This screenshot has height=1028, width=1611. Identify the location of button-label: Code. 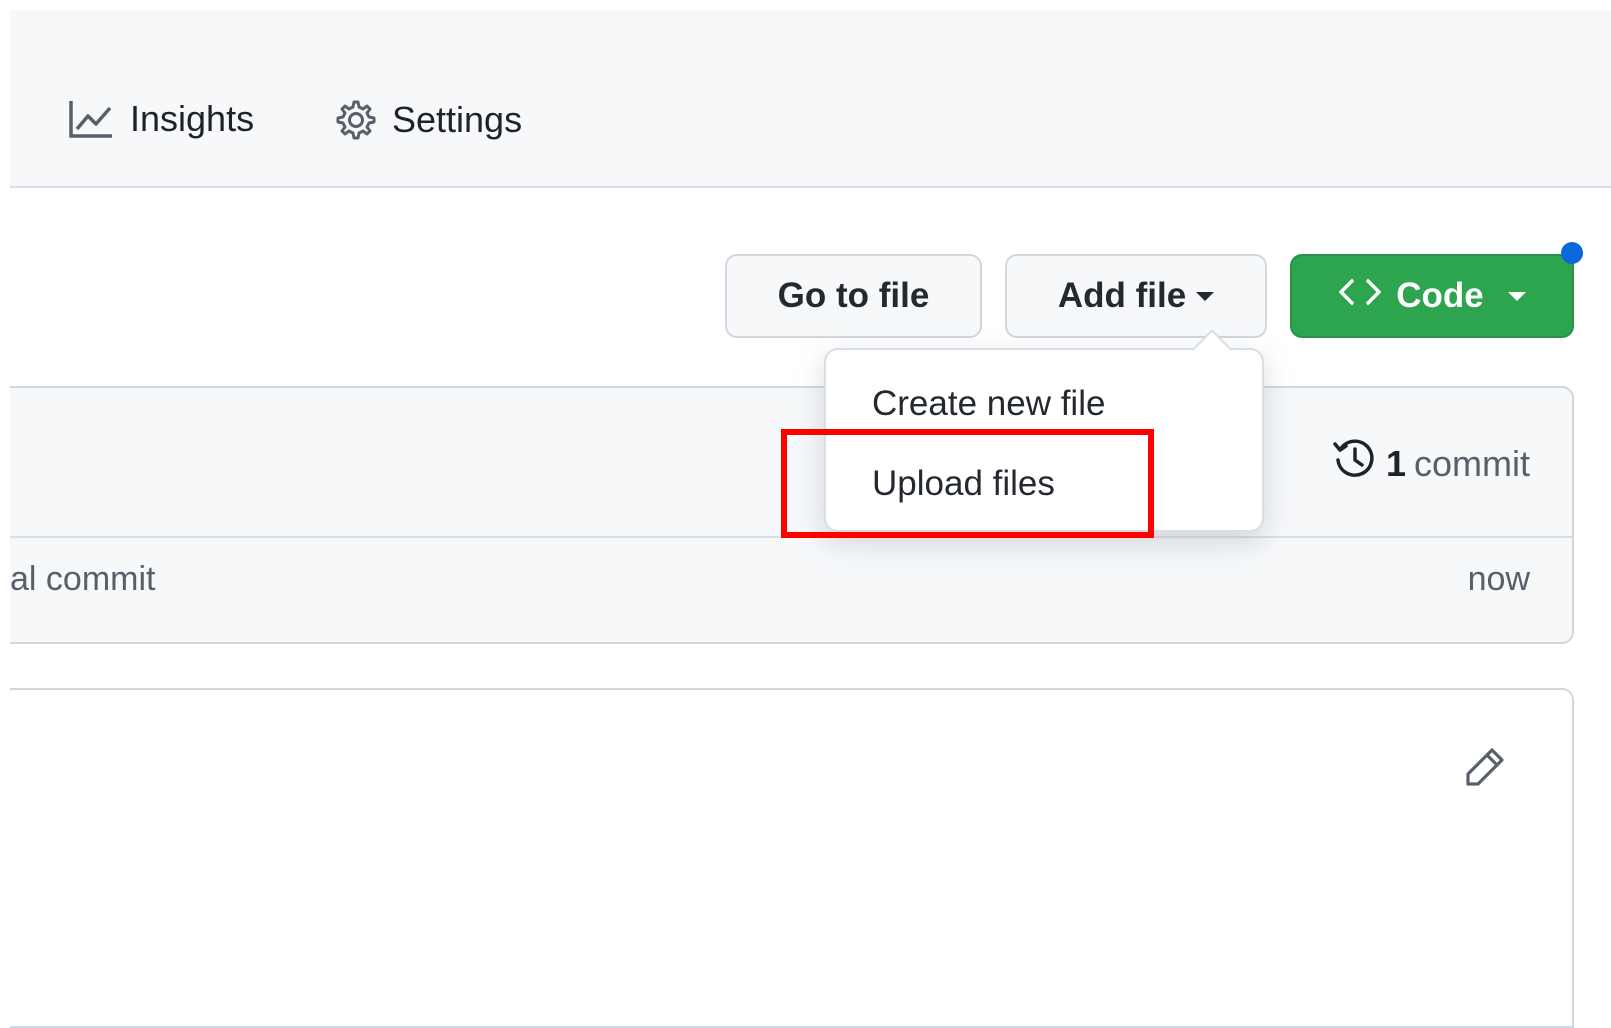
(1440, 295).